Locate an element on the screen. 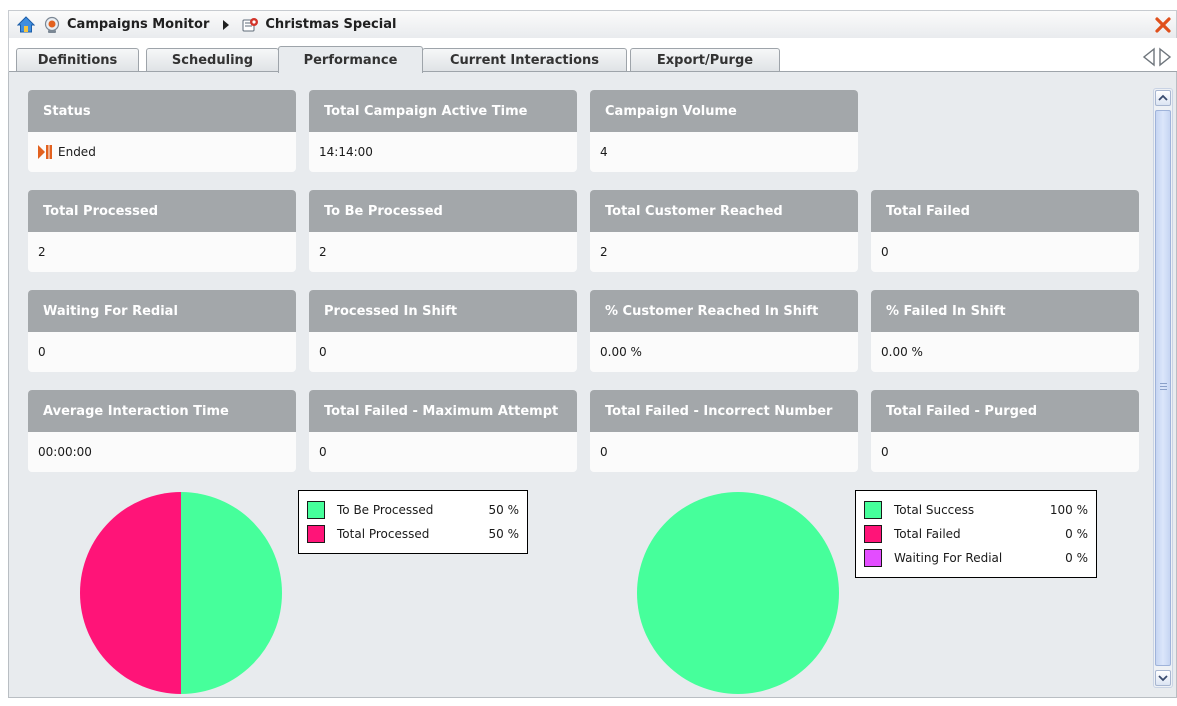 This screenshot has width=1177, height=706. metric-label: Total Processed is located at coordinates (162, 211).